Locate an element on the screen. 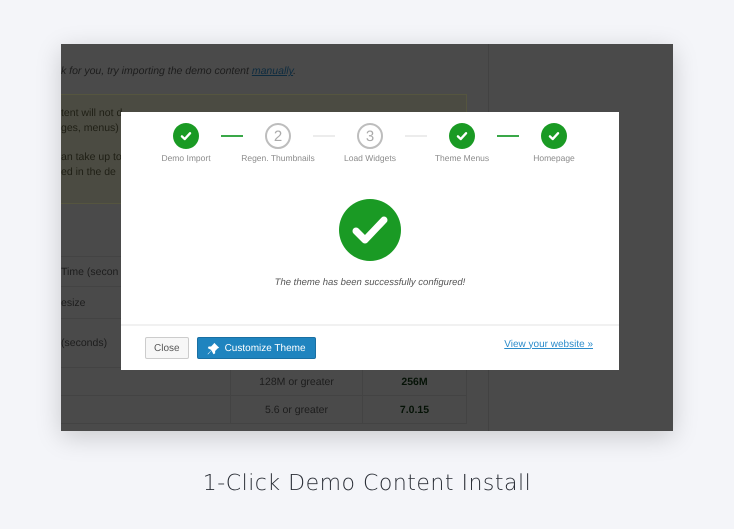  pin-icon is located at coordinates (213, 348).